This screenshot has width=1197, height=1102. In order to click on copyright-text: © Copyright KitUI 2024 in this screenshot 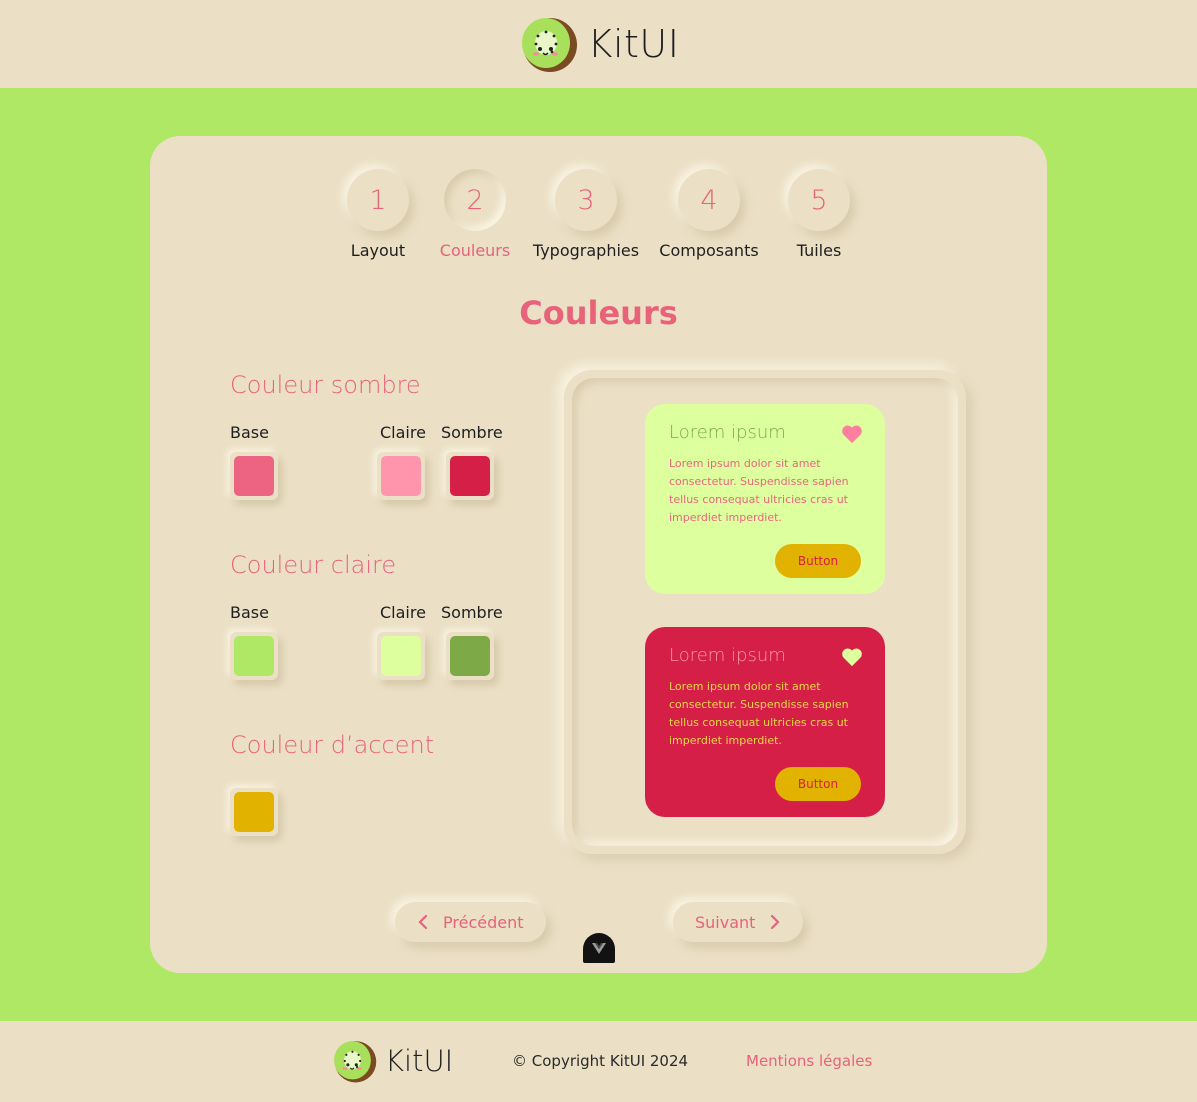, I will do `click(600, 1061)`.